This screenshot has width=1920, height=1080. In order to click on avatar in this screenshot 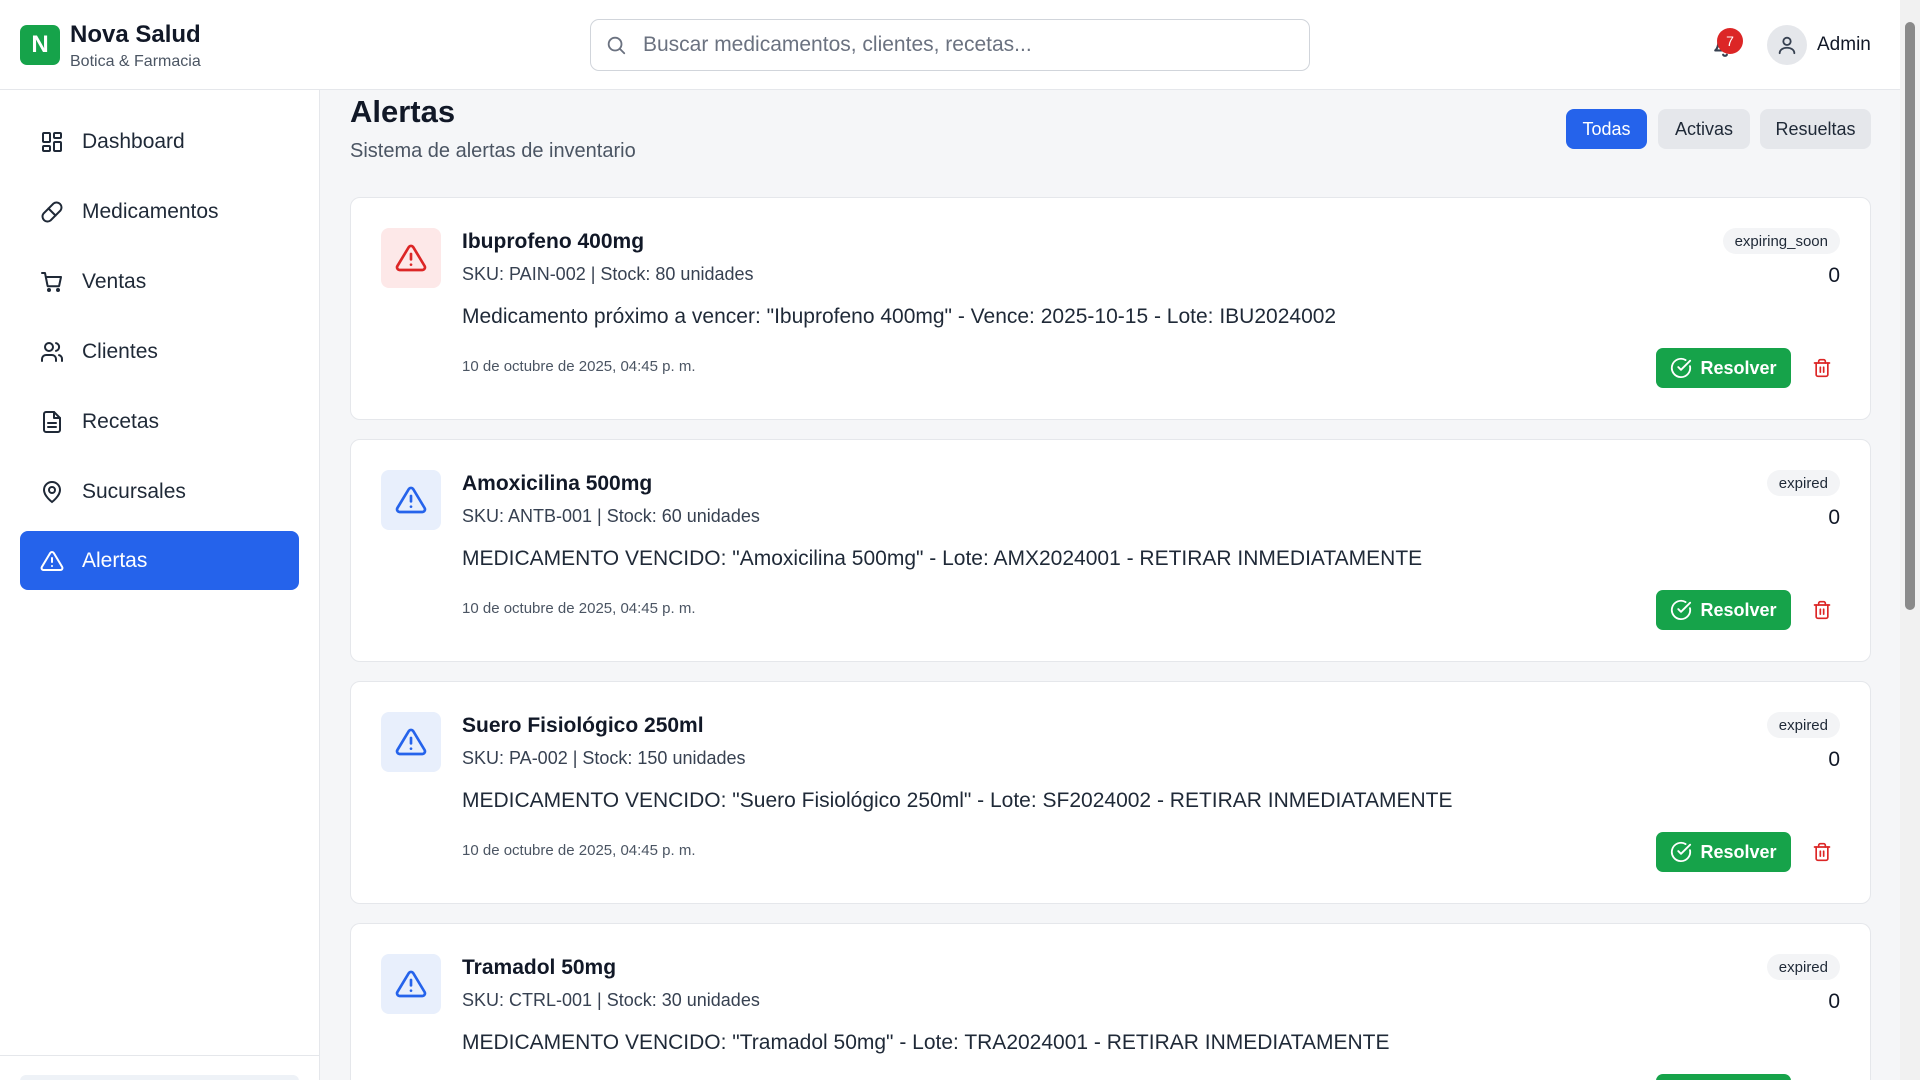, I will do `click(1787, 45)`.